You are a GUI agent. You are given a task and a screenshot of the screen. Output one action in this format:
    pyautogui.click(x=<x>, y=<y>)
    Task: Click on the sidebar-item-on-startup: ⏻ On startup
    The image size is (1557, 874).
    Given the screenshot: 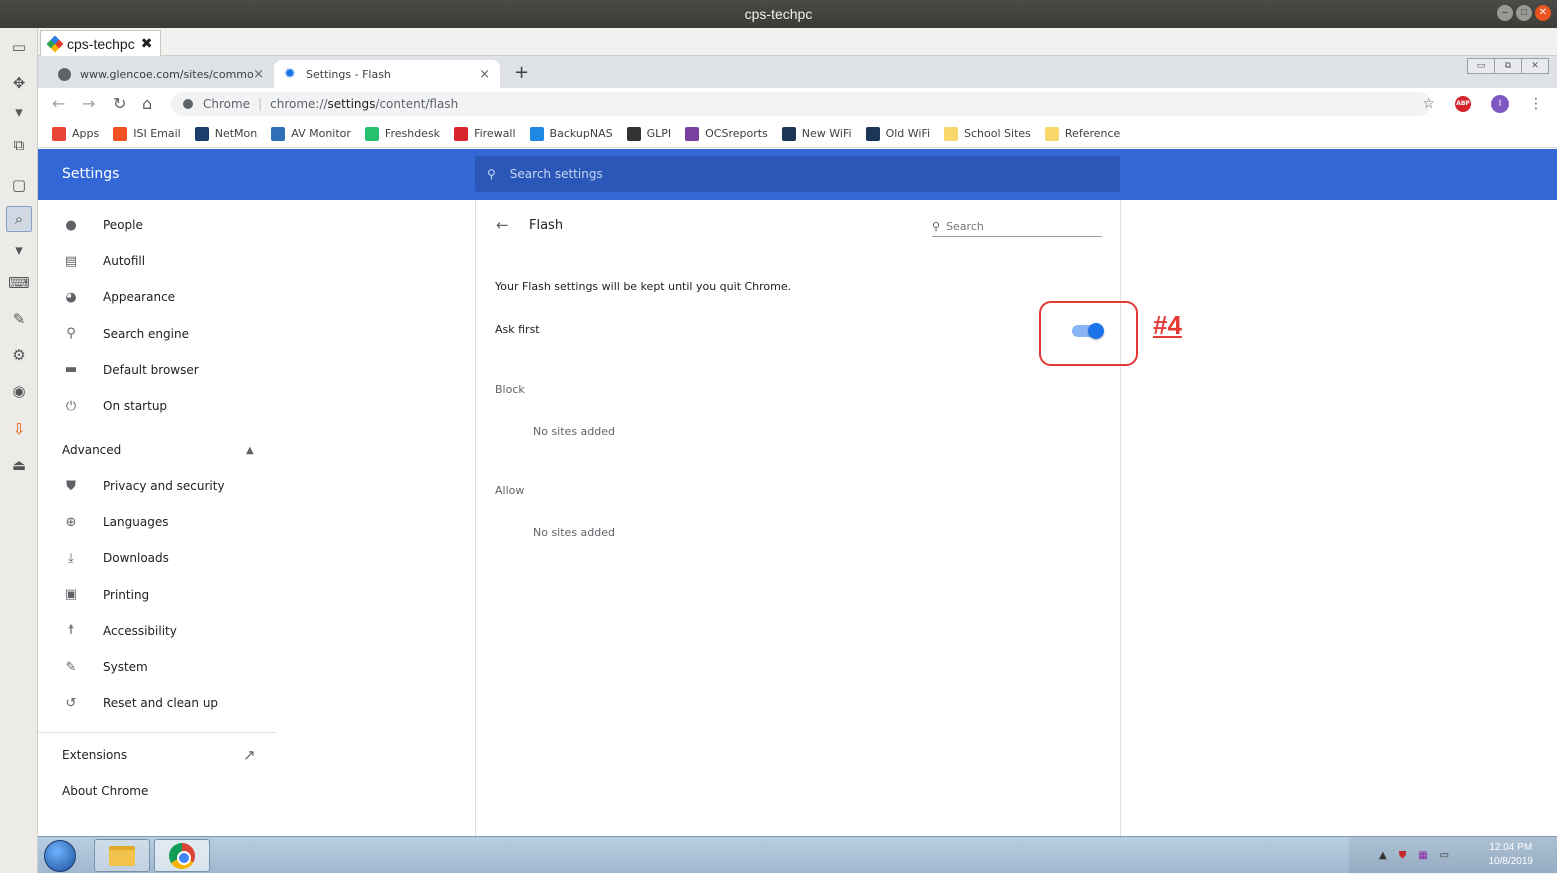 What is the action you would take?
    pyautogui.click(x=157, y=406)
    